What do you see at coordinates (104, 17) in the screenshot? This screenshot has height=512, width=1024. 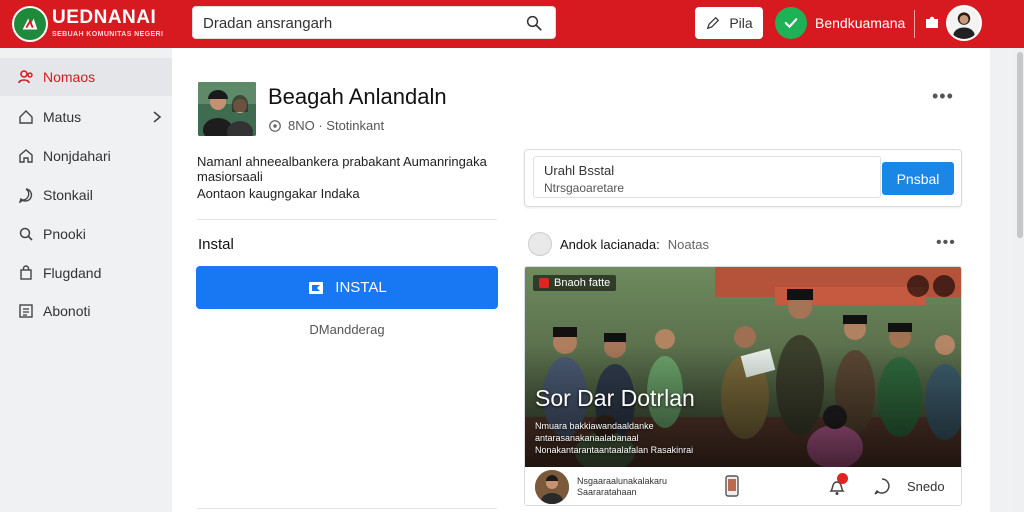 I see `logo-title: UEDNANAI` at bounding box center [104, 17].